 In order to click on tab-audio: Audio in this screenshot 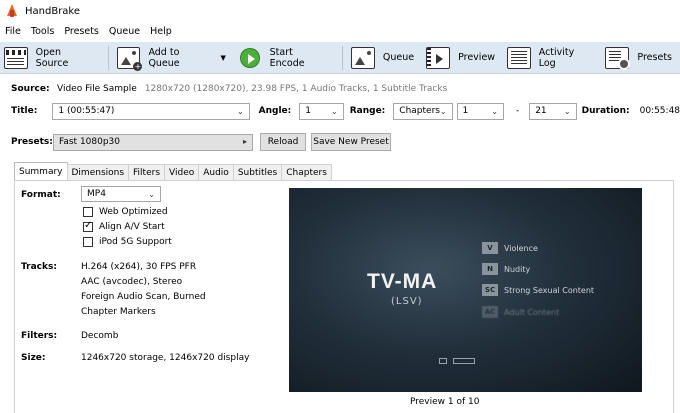, I will do `click(216, 172)`.